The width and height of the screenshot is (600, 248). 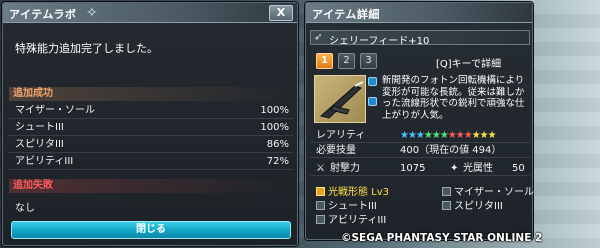 I want to click on rarity-row: レアリティ ★★★★★★★★★★★★, so click(x=420, y=136).